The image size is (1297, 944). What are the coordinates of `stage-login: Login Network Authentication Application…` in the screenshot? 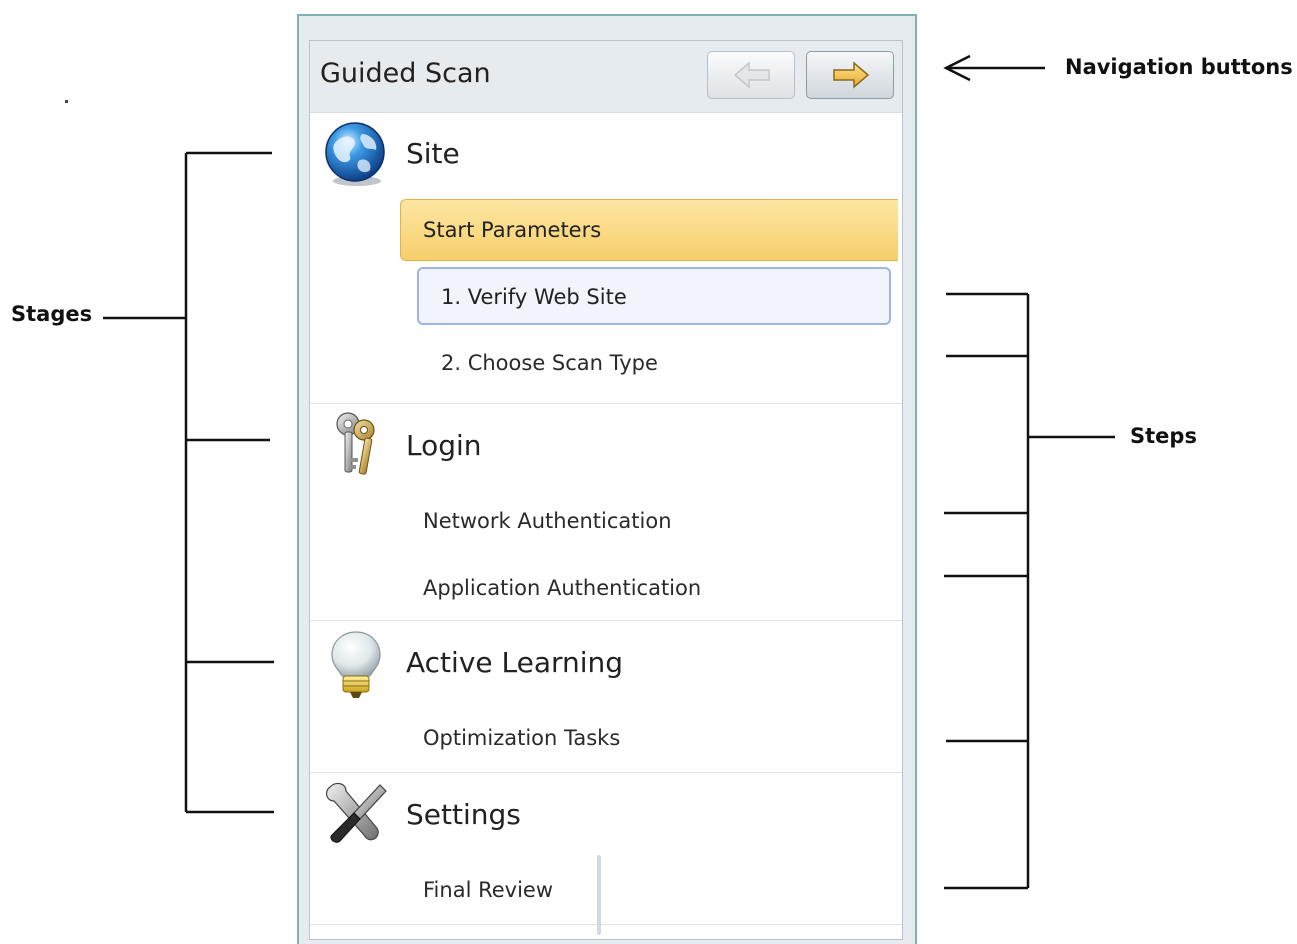 It's located at (606, 512).